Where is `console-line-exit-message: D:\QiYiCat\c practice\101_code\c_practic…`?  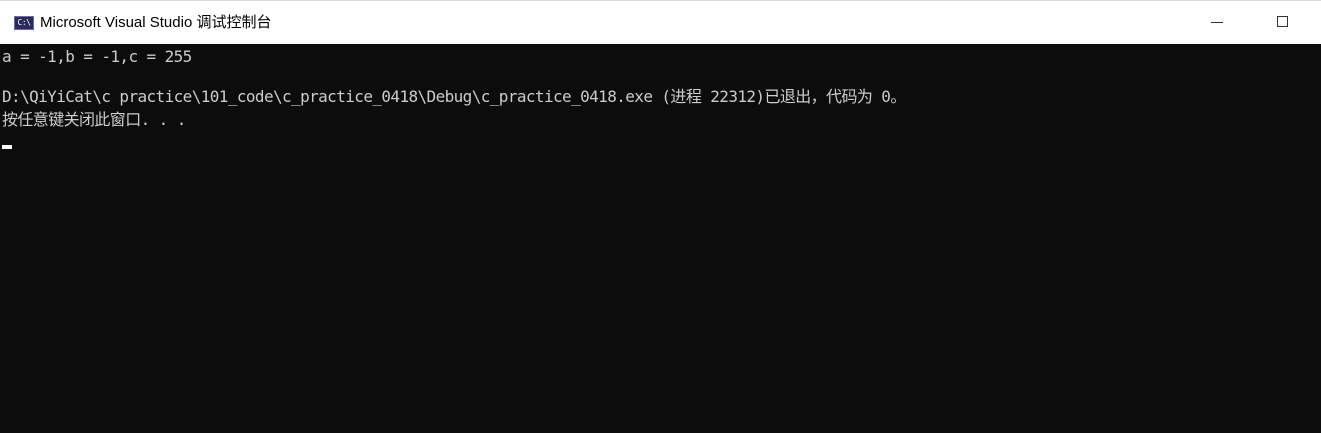 console-line-exit-message: D:\QiYiCat\c practice\101_code\c_practic… is located at coordinates (454, 96).